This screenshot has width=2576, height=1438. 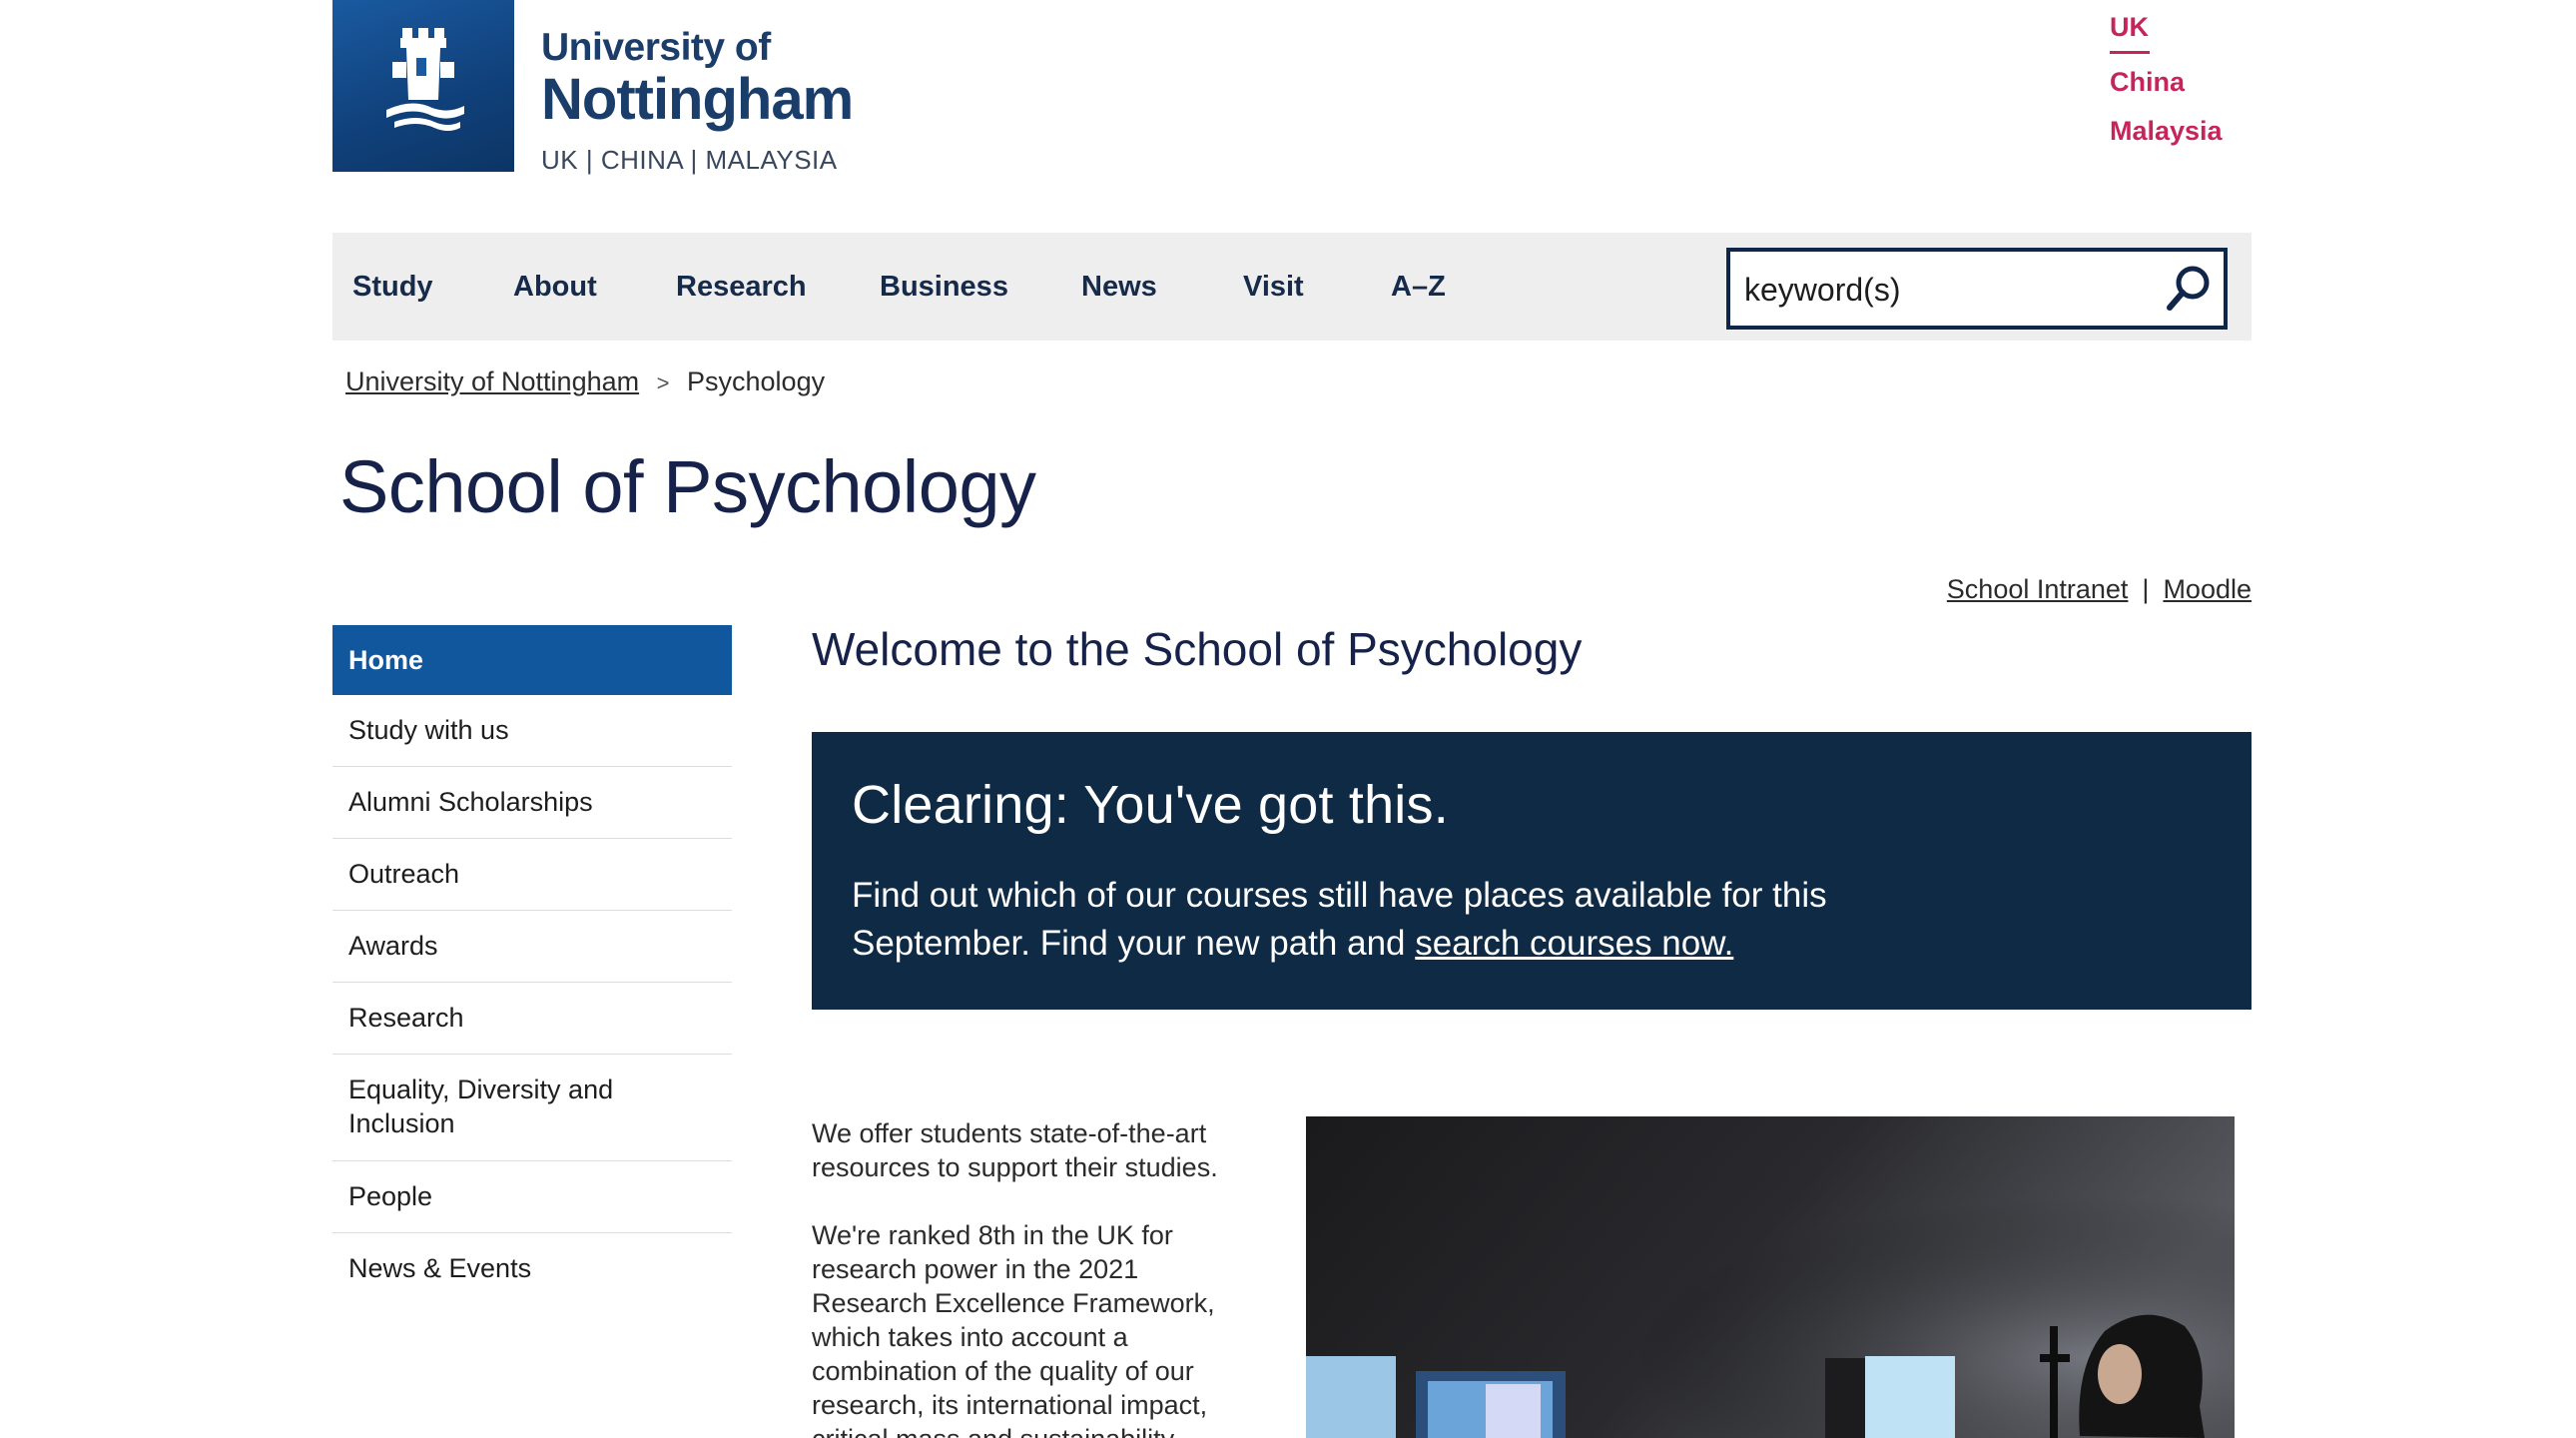 I want to click on nav-visit: Visit, so click(x=1273, y=287).